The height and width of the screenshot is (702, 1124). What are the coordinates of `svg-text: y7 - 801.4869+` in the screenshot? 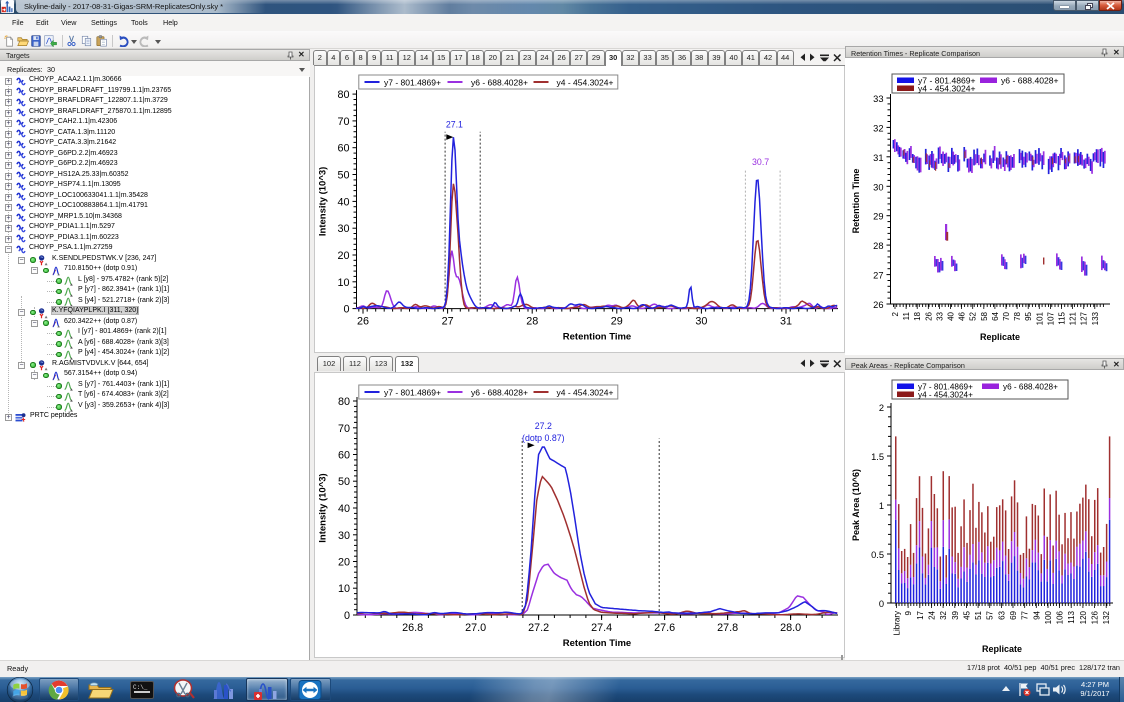 It's located at (412, 393).